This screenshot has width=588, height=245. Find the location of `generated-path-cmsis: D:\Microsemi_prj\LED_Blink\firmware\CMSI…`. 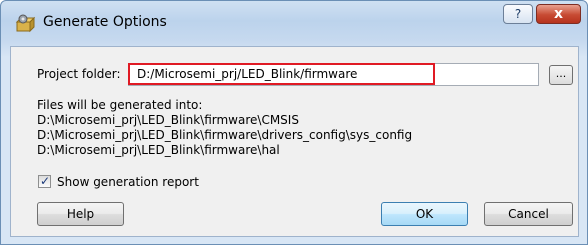

generated-path-cmsis: D:\Microsemi_prj\LED_Blink\firmware\CMSI… is located at coordinates (168, 120).